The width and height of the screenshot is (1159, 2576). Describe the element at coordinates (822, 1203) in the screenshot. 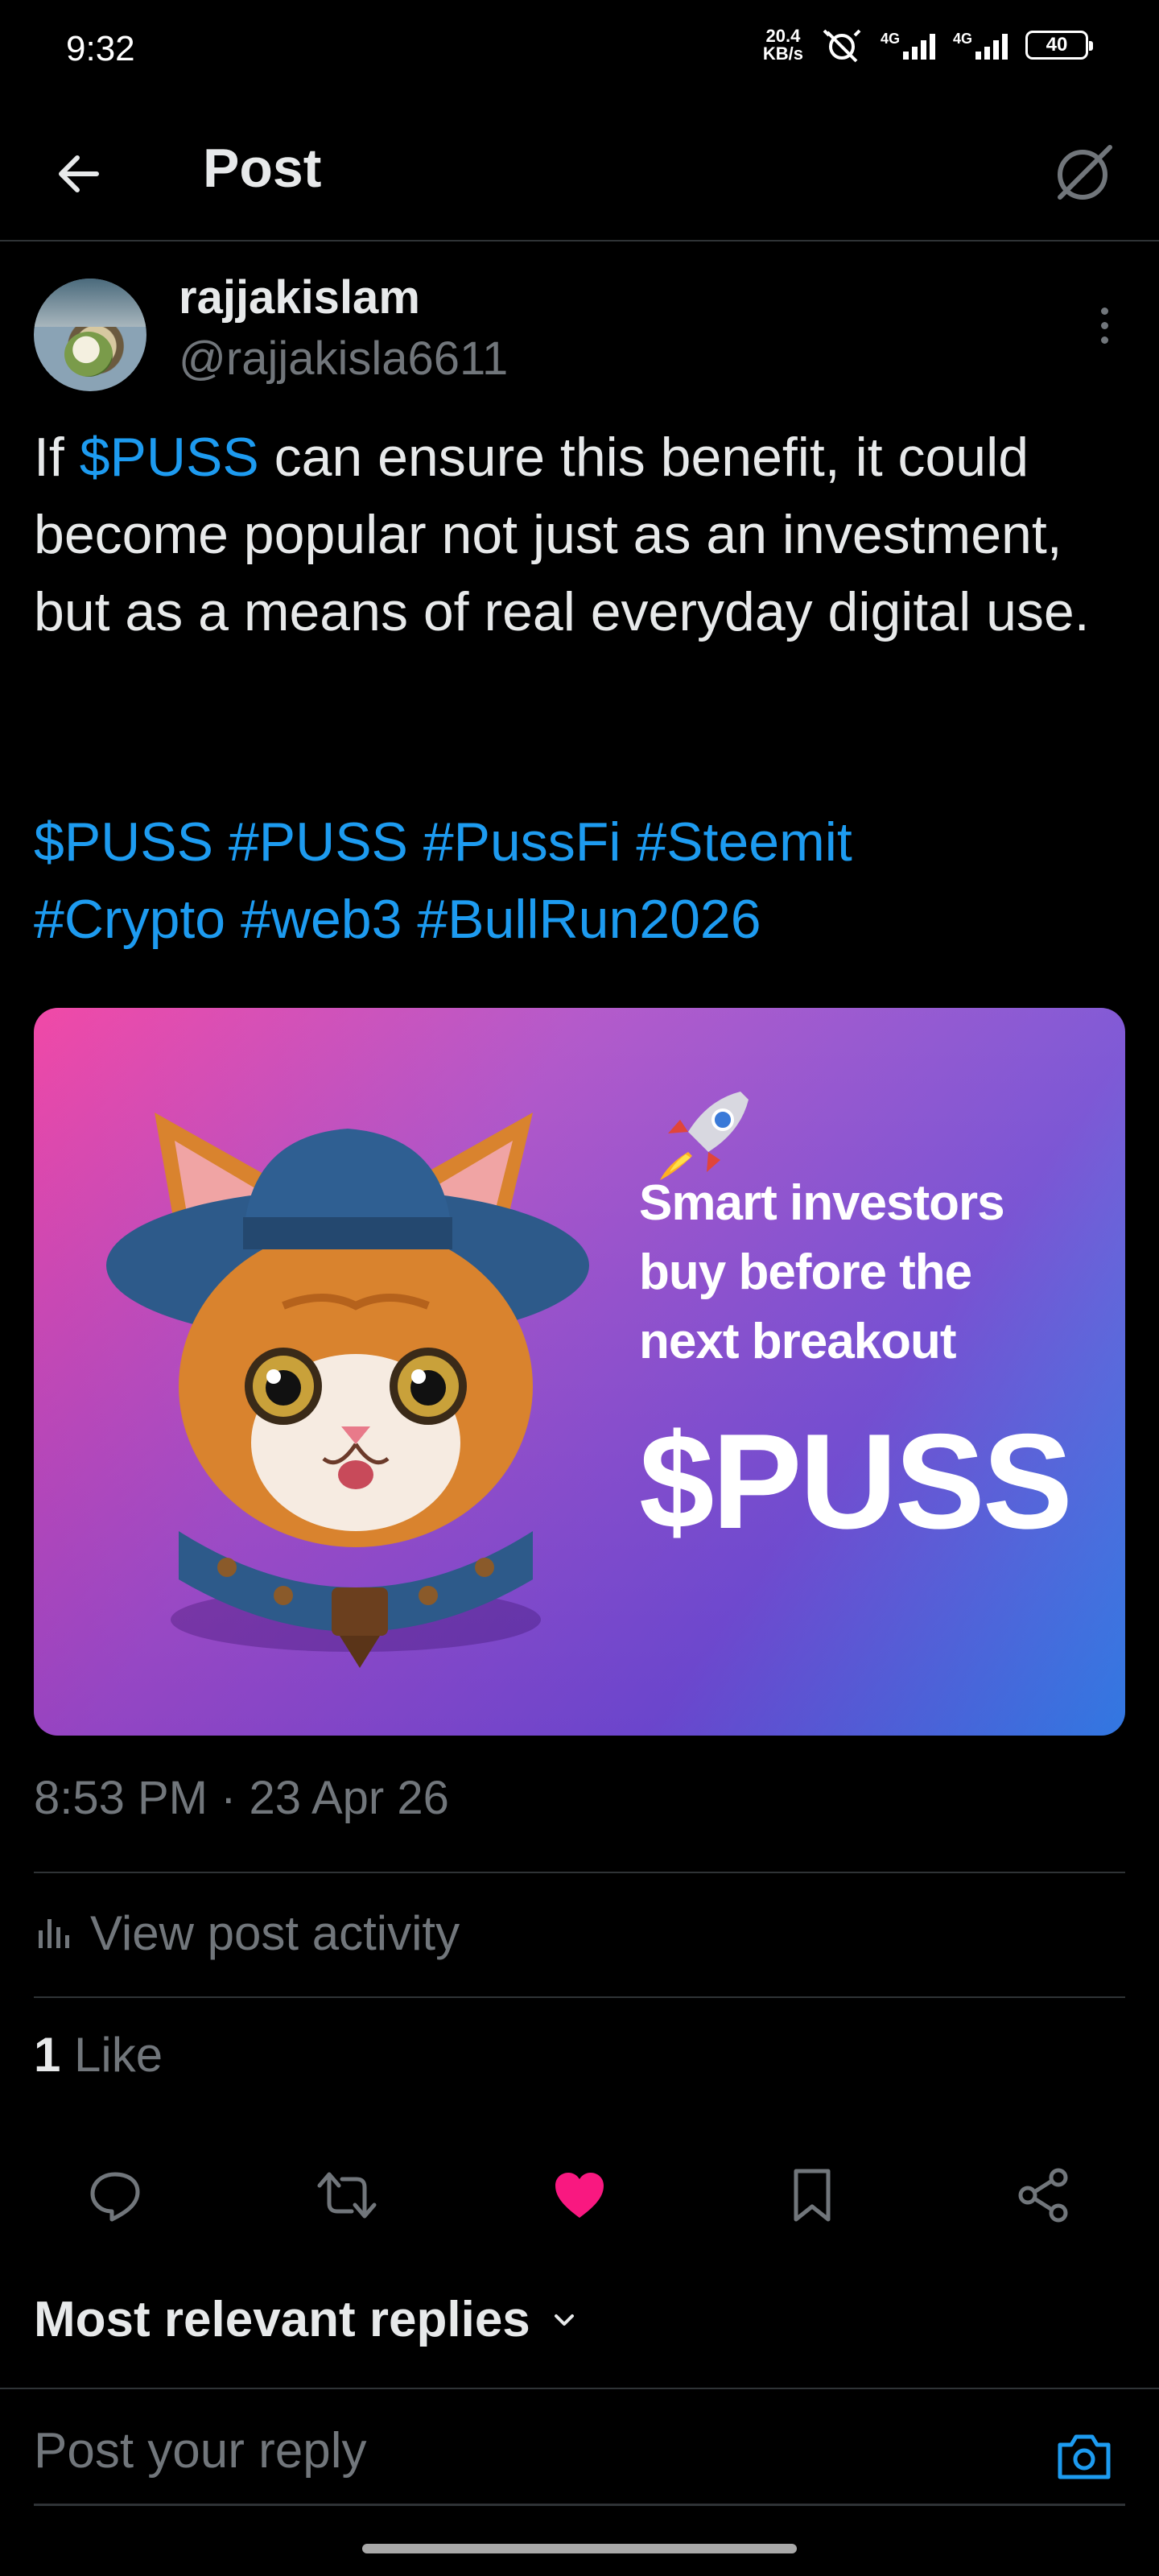

I see `media-line-1: Smart investors` at that location.